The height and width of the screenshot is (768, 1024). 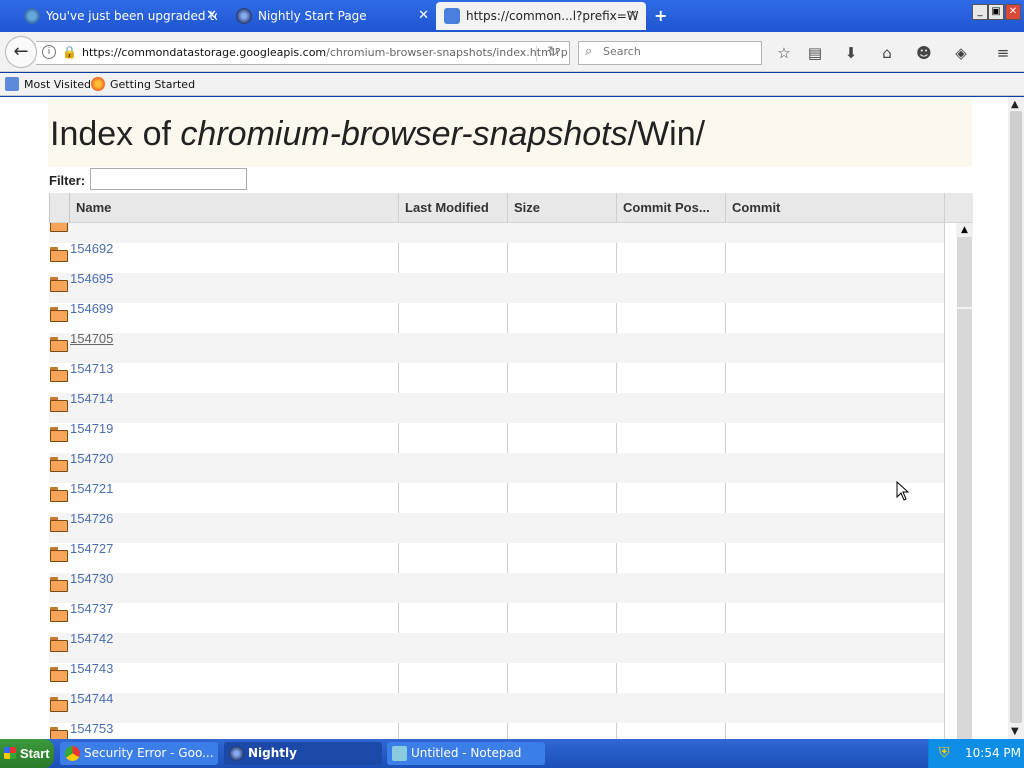 What do you see at coordinates (996, 12) in the screenshot?
I see `restore-button: ▣` at bounding box center [996, 12].